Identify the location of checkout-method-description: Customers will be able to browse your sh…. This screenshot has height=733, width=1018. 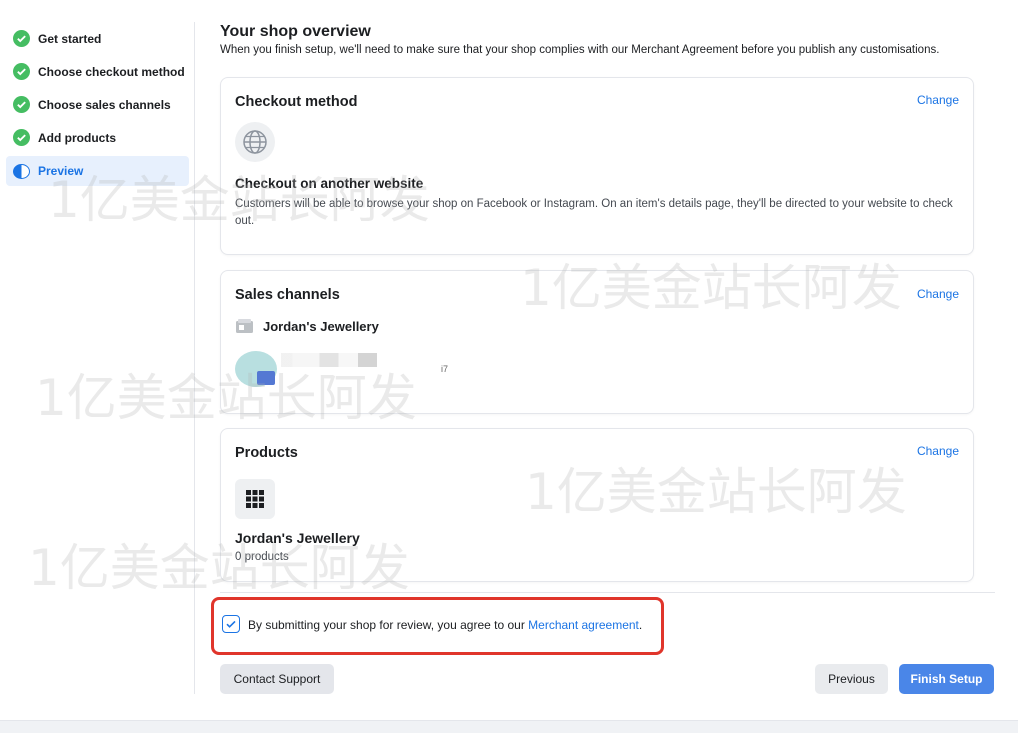
(594, 212).